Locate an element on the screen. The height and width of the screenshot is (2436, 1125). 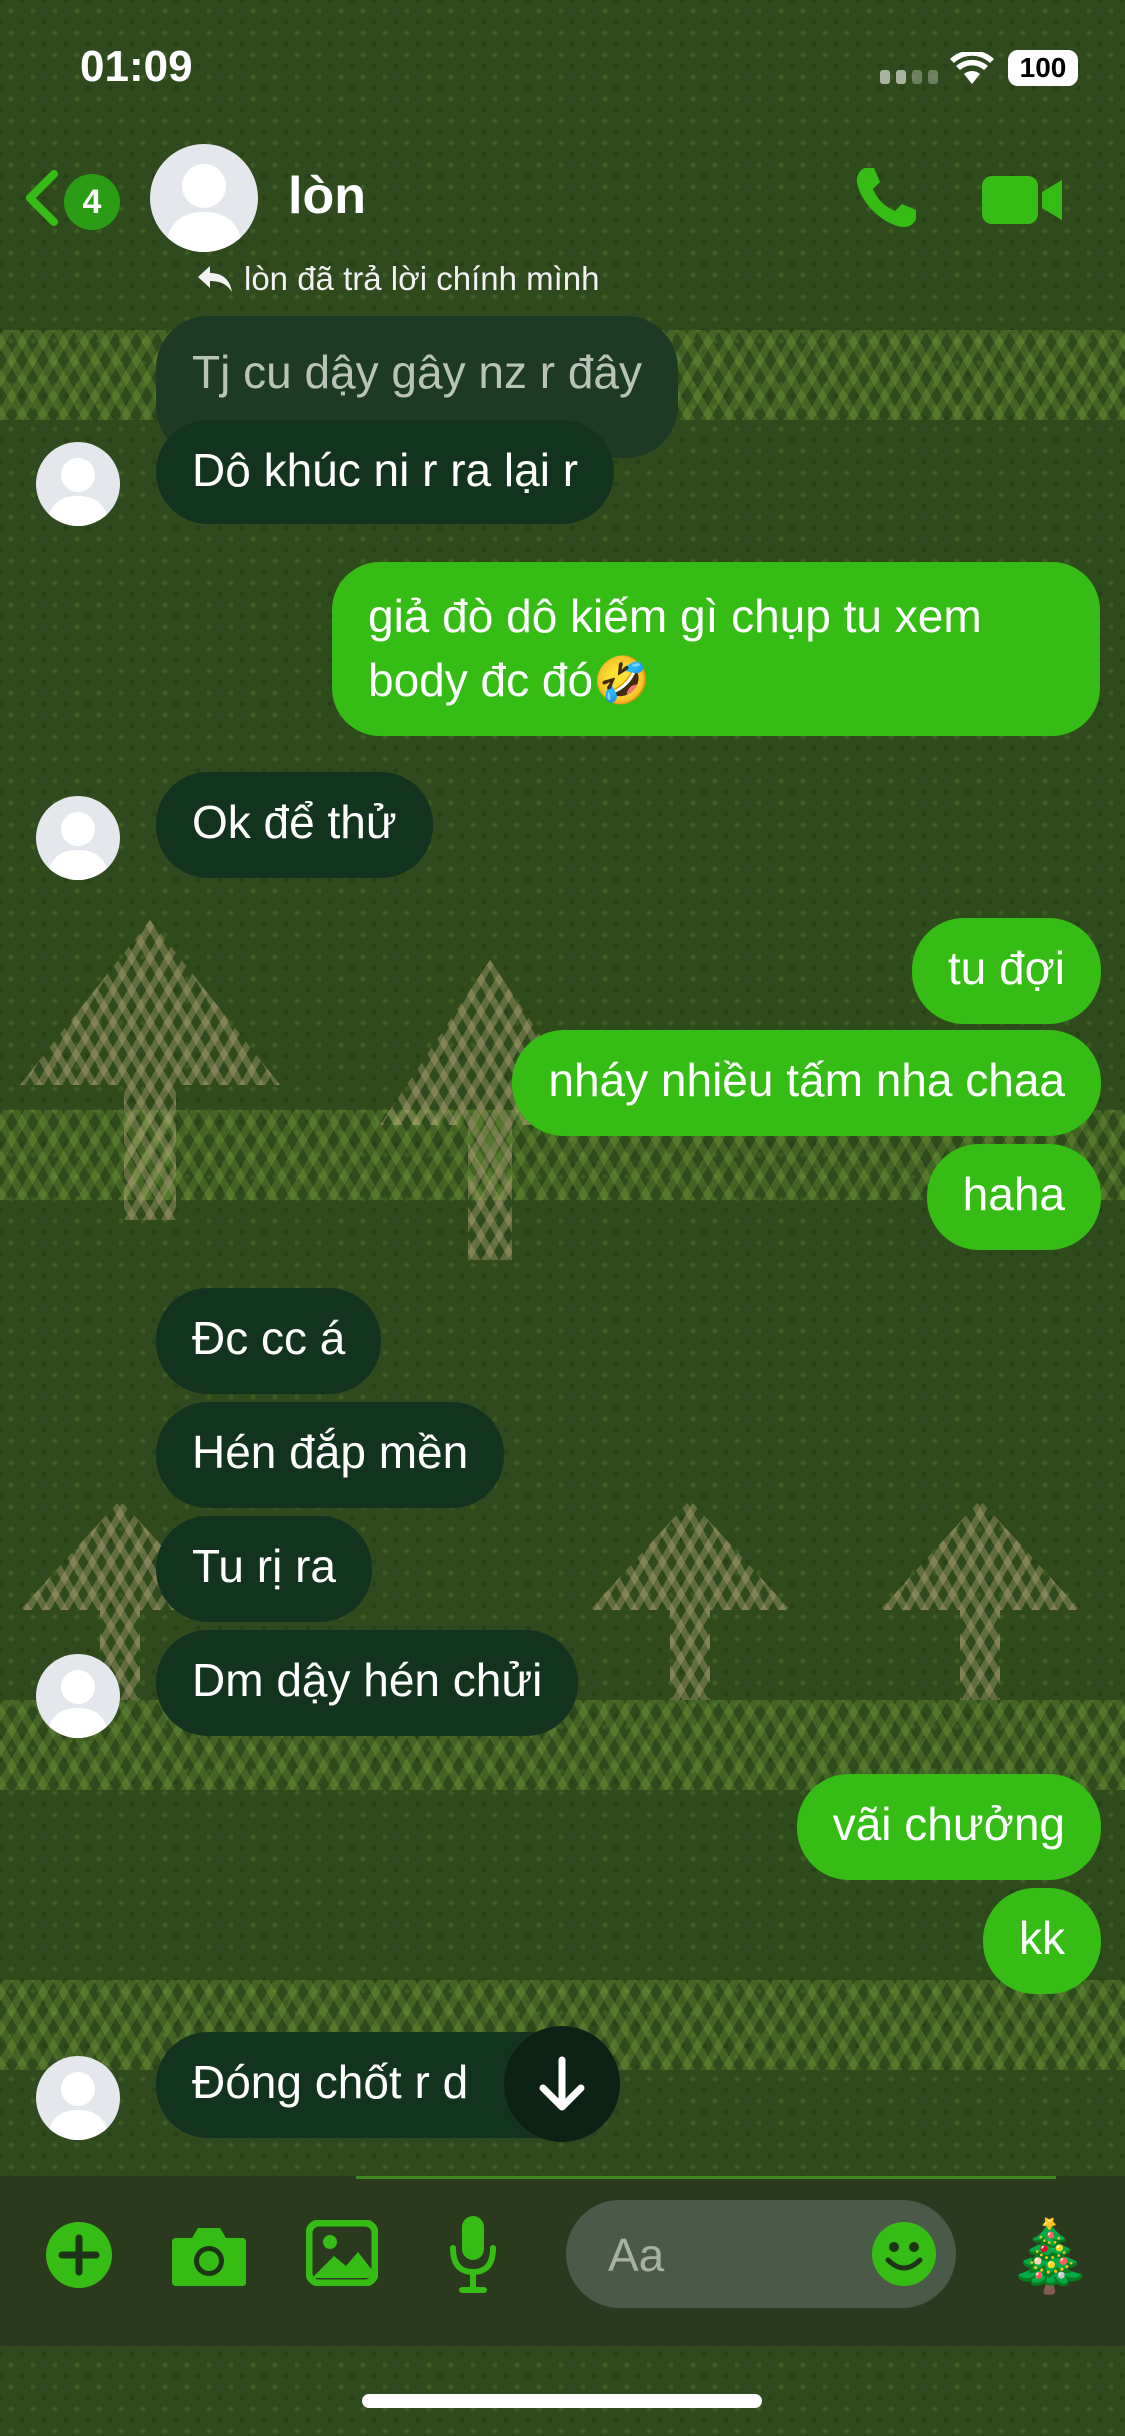
message-text-field is located at coordinates (761, 2254).